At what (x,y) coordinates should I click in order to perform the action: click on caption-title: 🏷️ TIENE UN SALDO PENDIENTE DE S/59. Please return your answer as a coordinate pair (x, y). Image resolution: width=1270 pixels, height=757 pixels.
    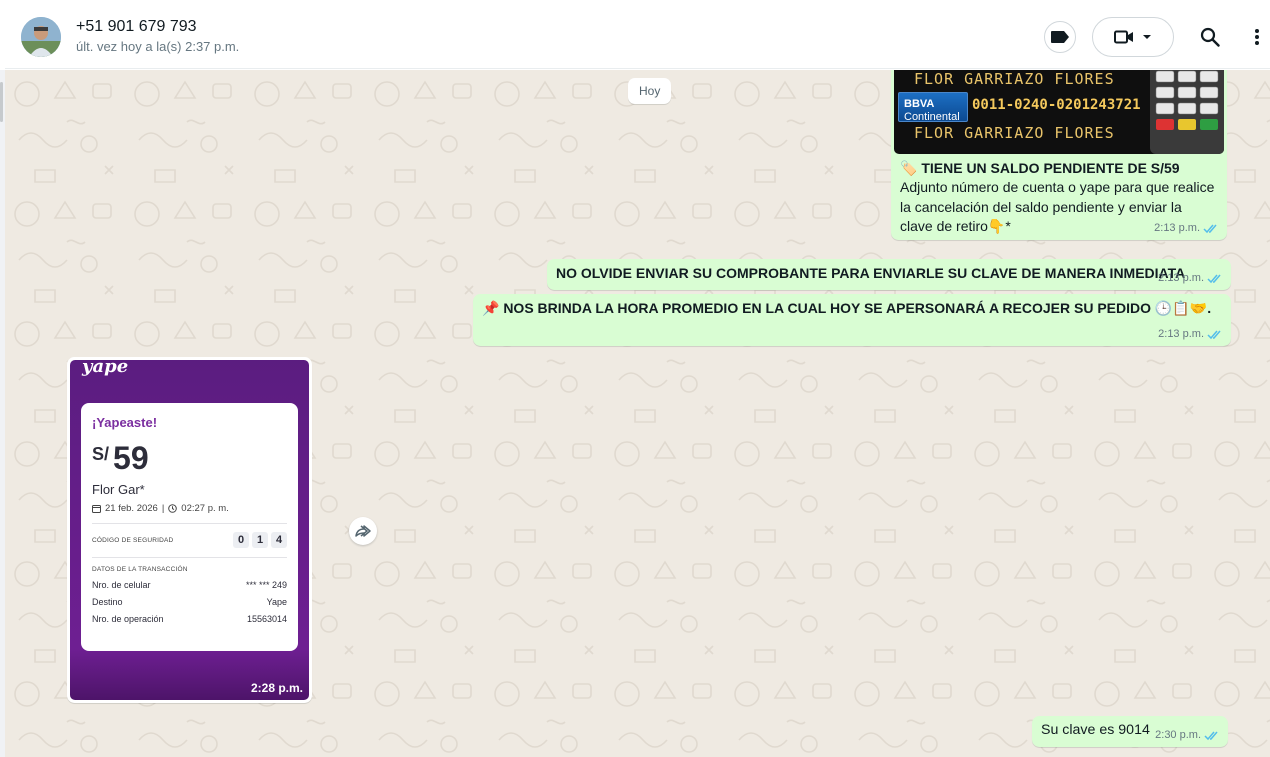
    Looking at the image, I should click on (1040, 168).